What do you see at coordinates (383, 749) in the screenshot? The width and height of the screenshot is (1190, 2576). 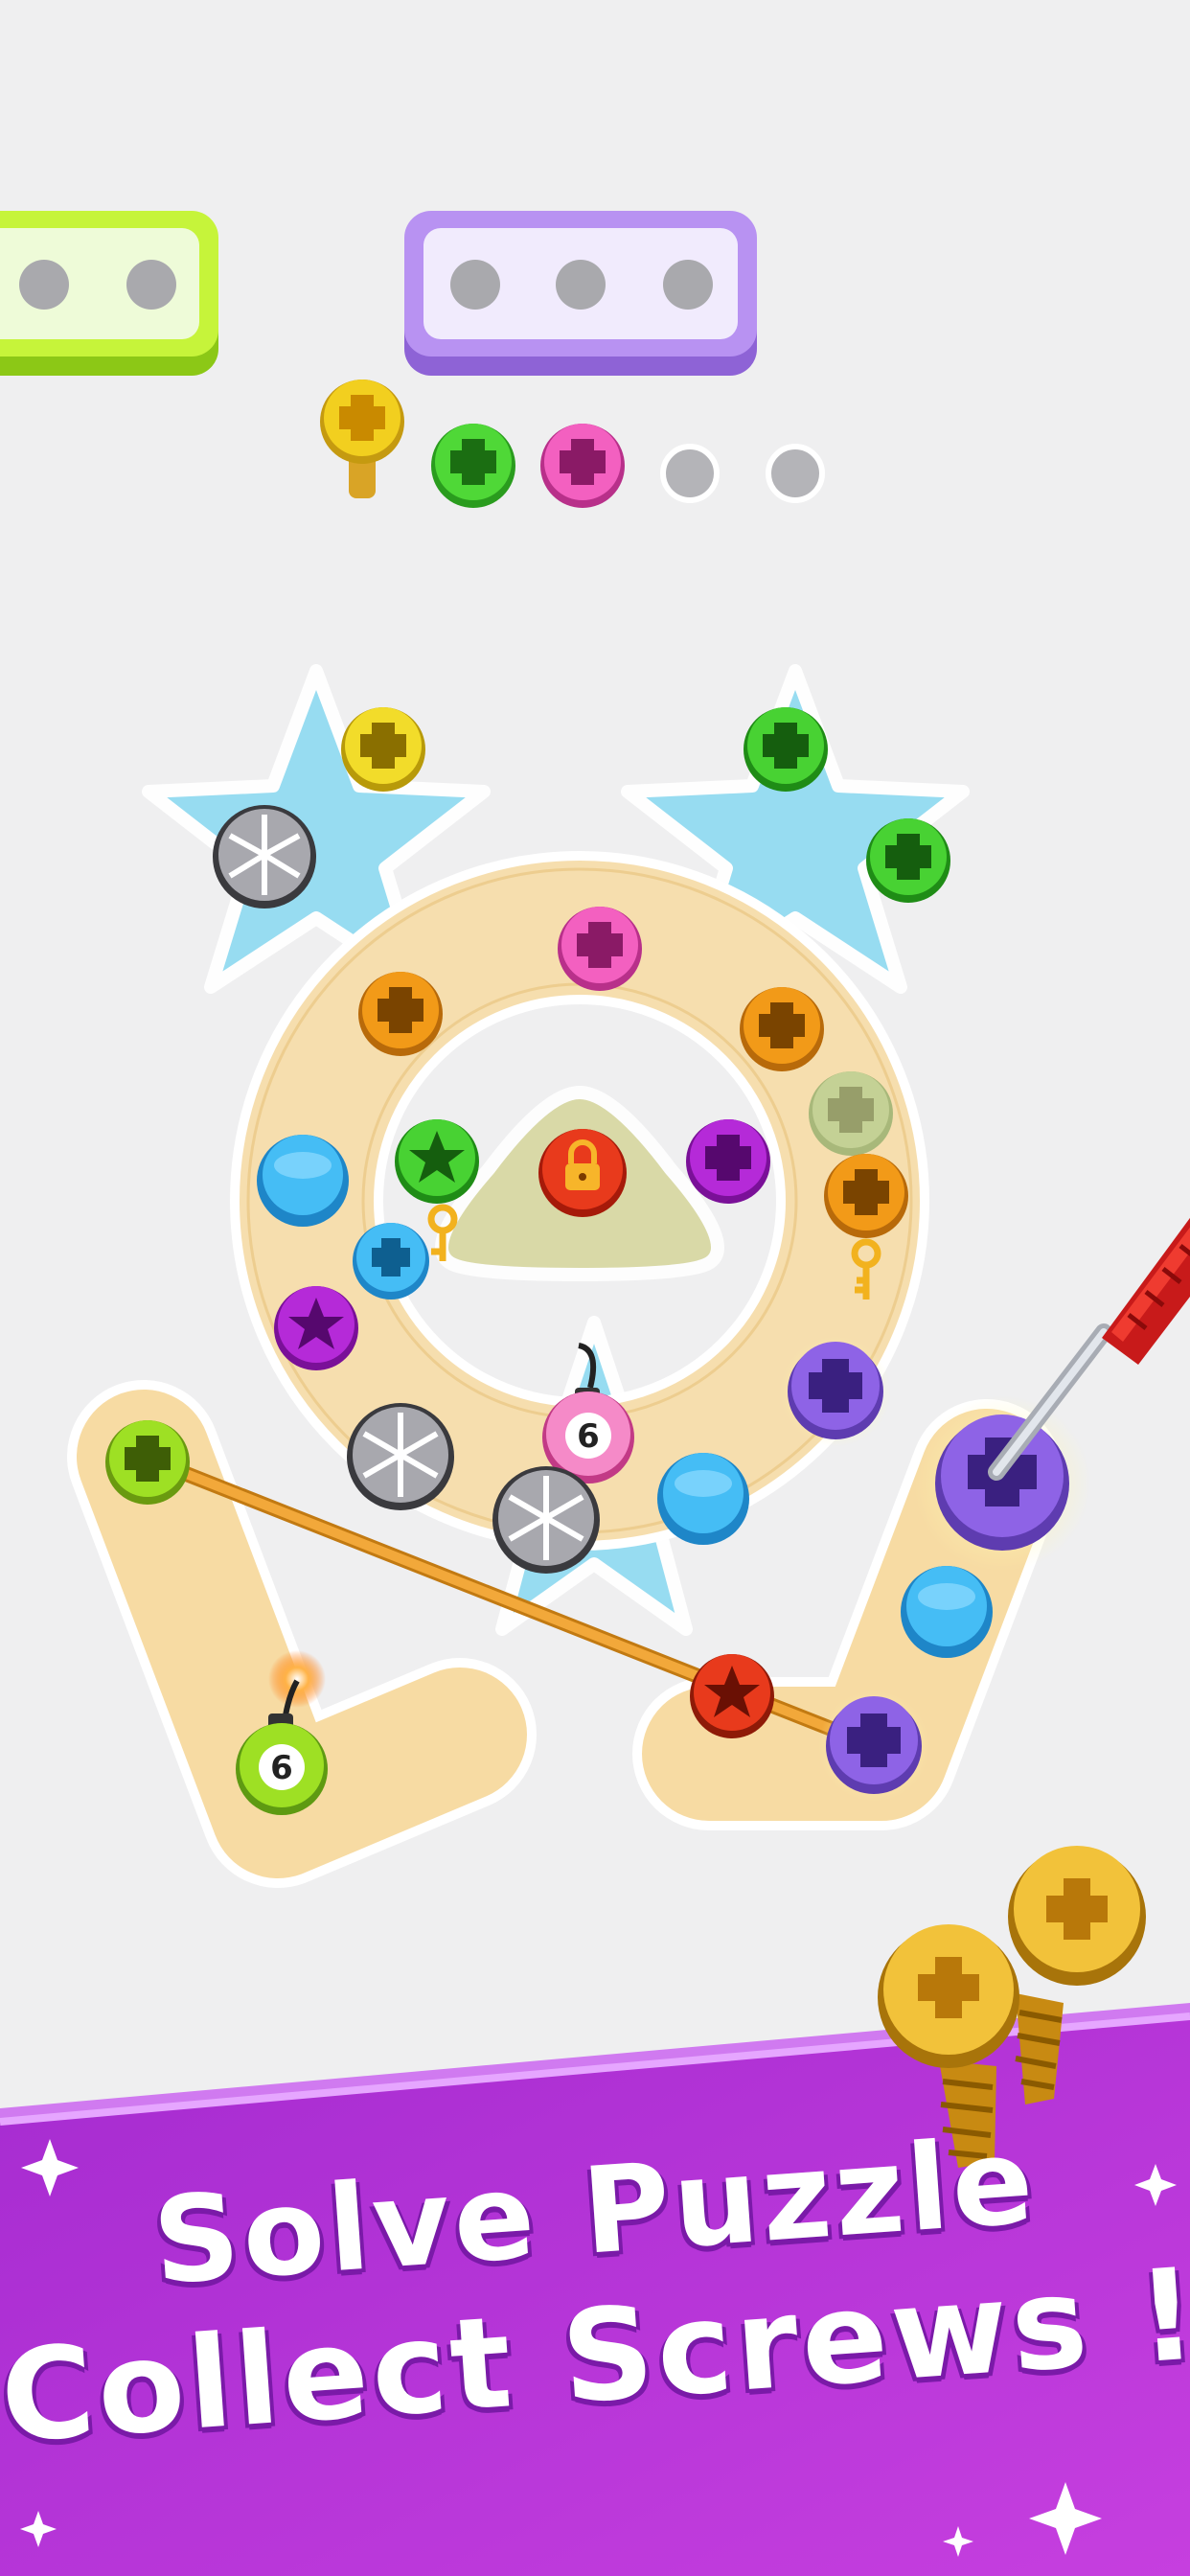 I see `screw-yellow` at bounding box center [383, 749].